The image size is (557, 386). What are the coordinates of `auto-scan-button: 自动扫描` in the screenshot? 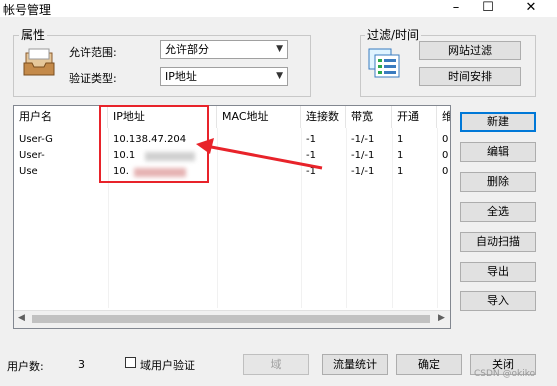 It's located at (498, 242).